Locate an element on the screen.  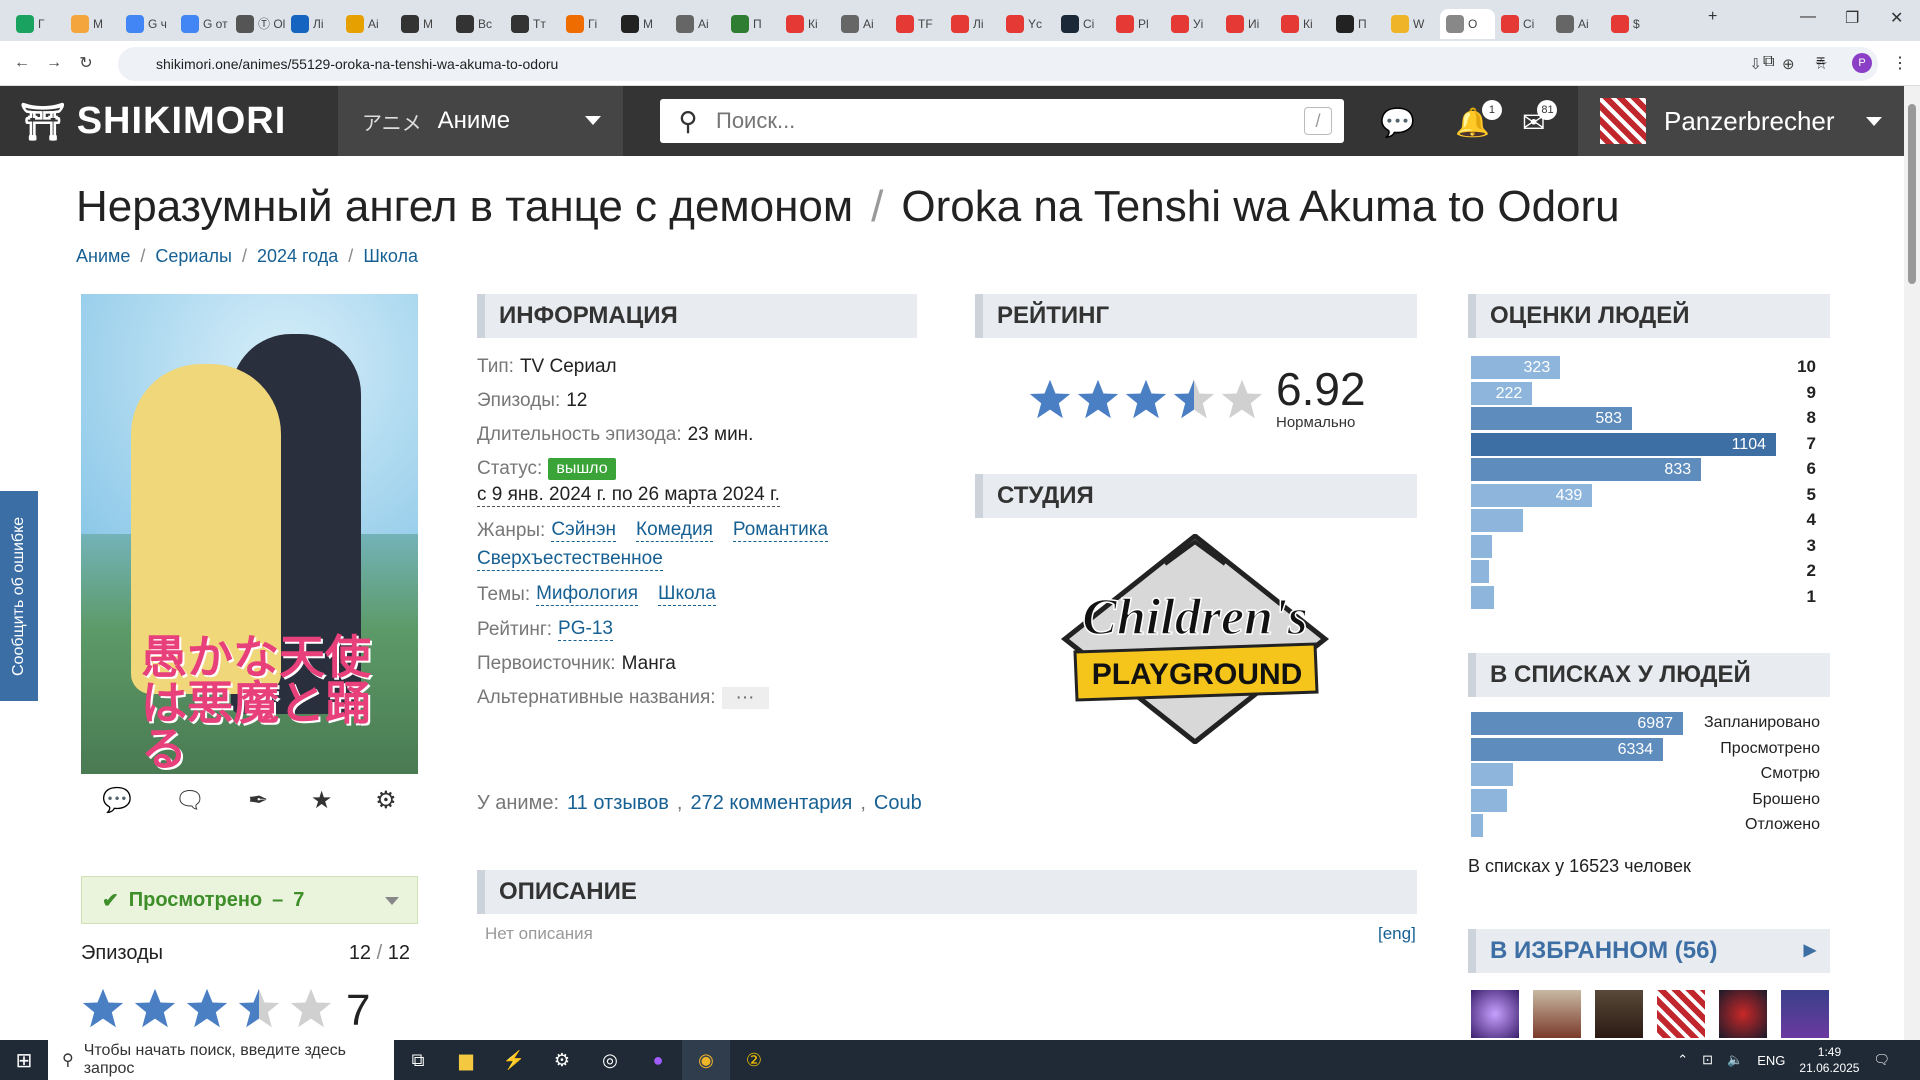
description-lang-link: [eng] is located at coordinates (1397, 934).